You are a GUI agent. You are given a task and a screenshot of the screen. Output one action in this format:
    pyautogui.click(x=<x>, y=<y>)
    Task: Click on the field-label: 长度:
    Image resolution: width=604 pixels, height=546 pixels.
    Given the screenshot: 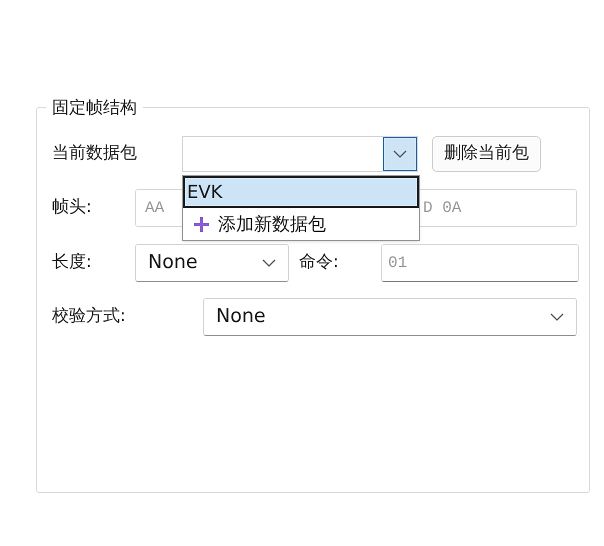 What is the action you would take?
    pyautogui.click(x=72, y=262)
    